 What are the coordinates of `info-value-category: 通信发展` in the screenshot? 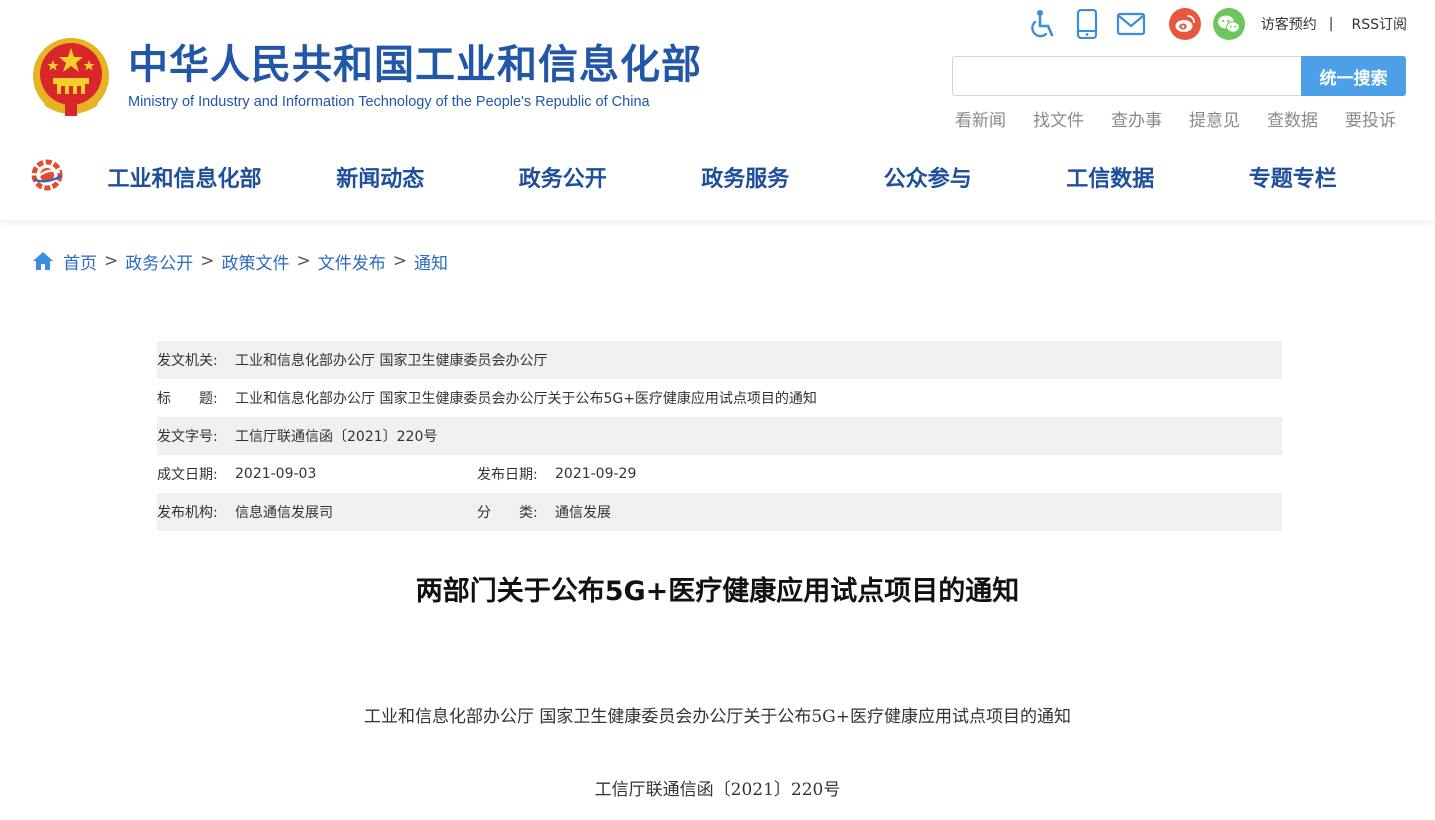 It's located at (583, 513).